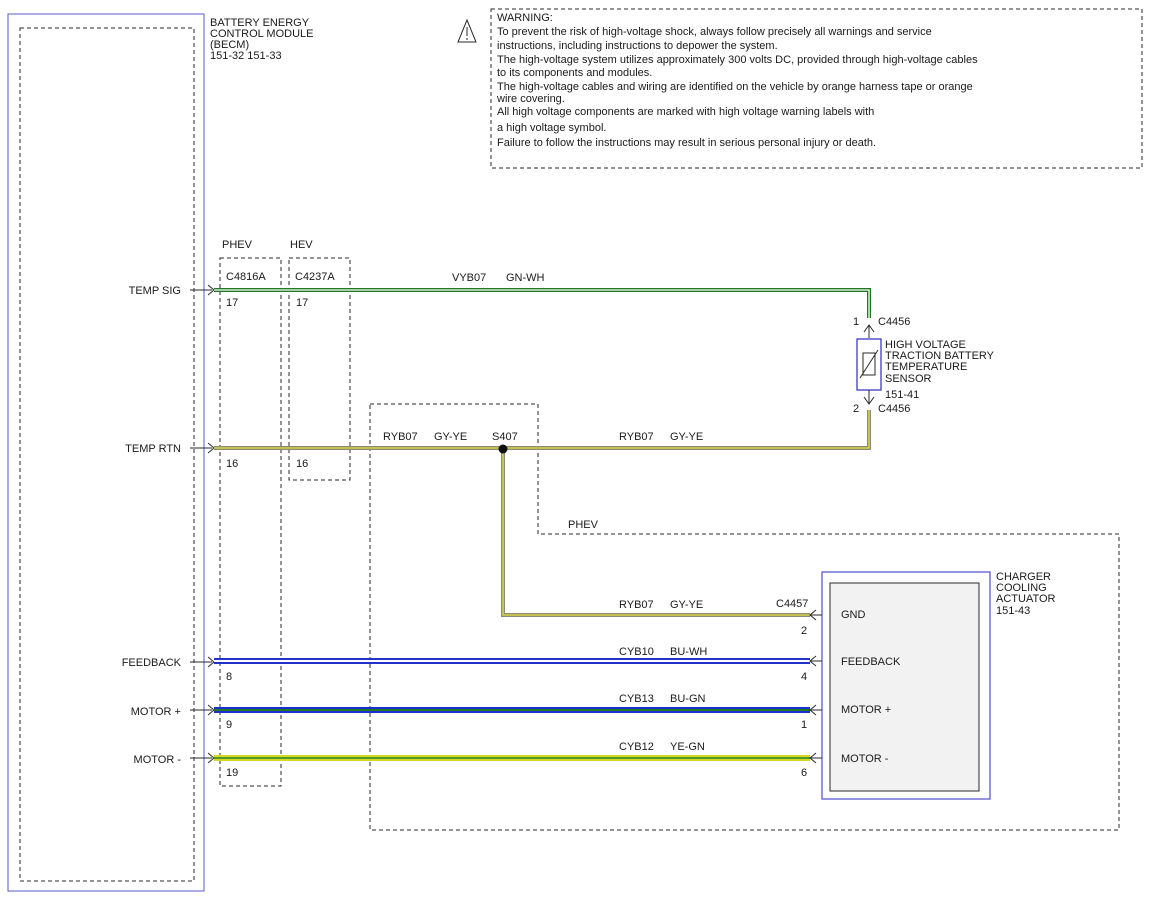 The height and width of the screenshot is (902, 1152). Describe the element at coordinates (804, 725) in the screenshot. I see `actuator-pin-number: 1` at that location.